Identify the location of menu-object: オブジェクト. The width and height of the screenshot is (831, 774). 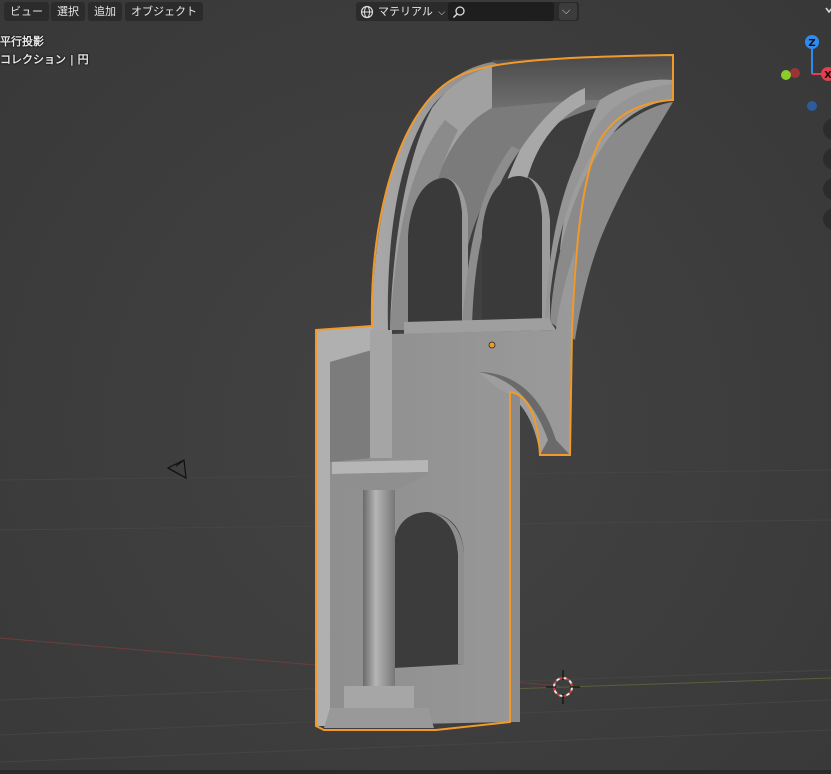
(164, 11).